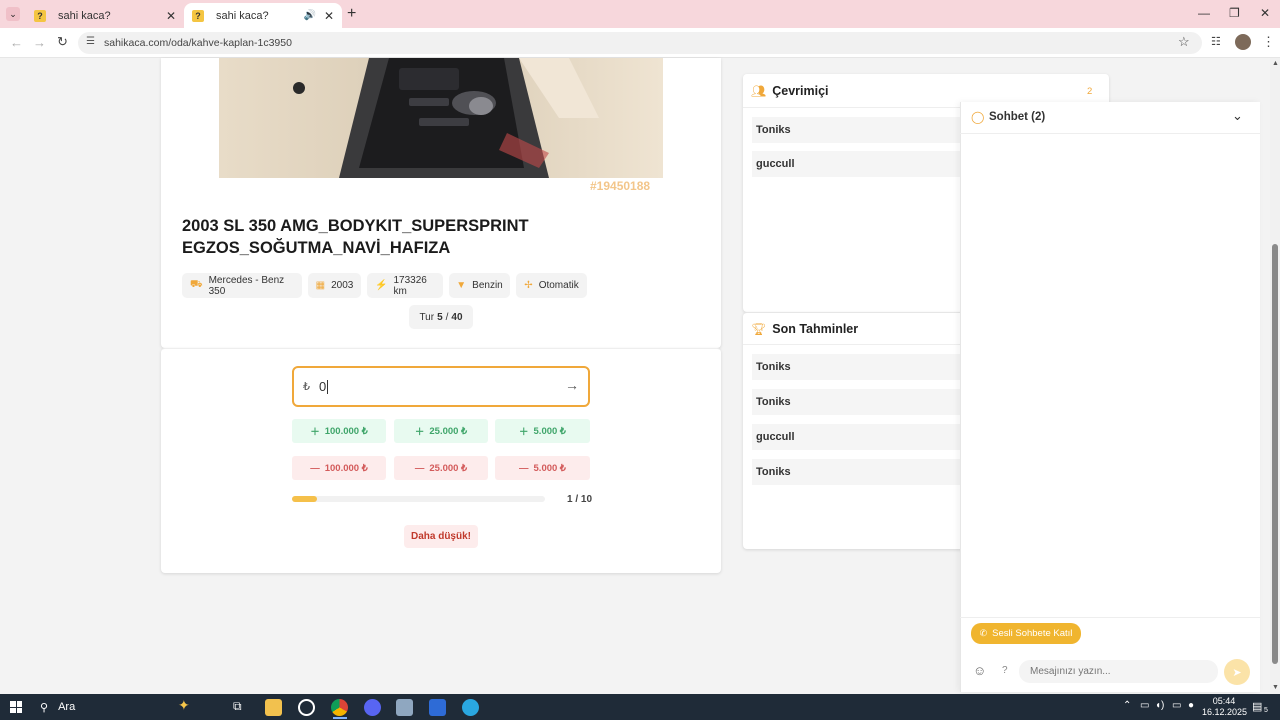 The width and height of the screenshot is (1280, 720). I want to click on plus-25000-button: ＋ 25.000 ₺, so click(441, 431).